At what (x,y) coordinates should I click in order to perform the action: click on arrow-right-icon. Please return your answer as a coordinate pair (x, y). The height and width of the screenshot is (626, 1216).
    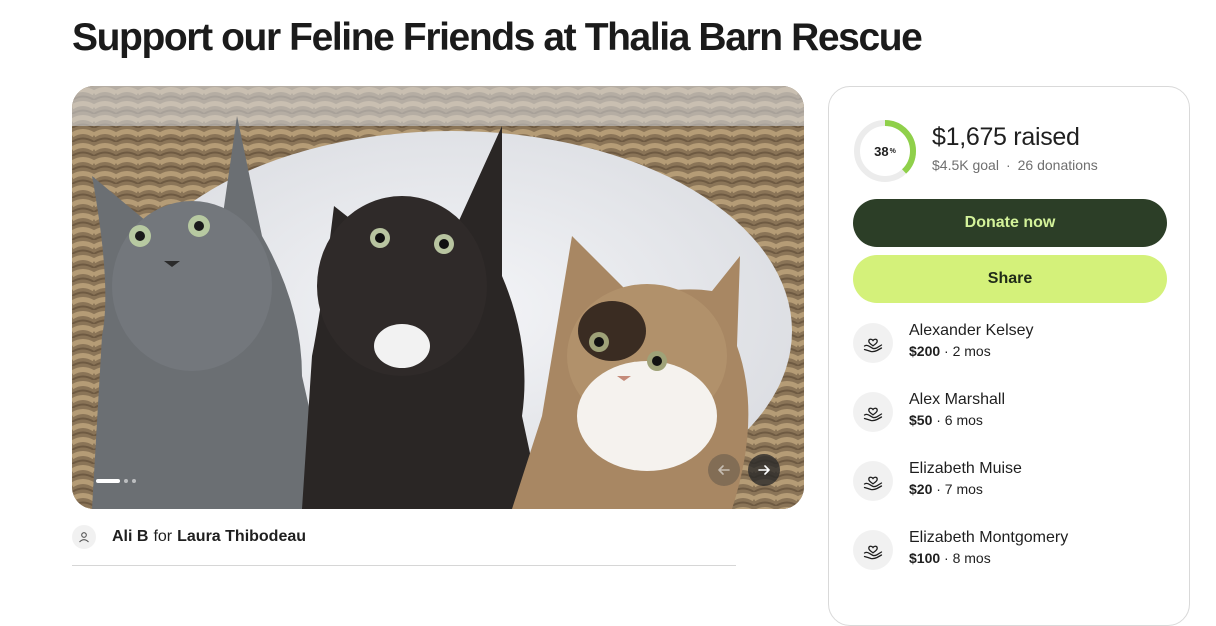
    Looking at the image, I should click on (764, 470).